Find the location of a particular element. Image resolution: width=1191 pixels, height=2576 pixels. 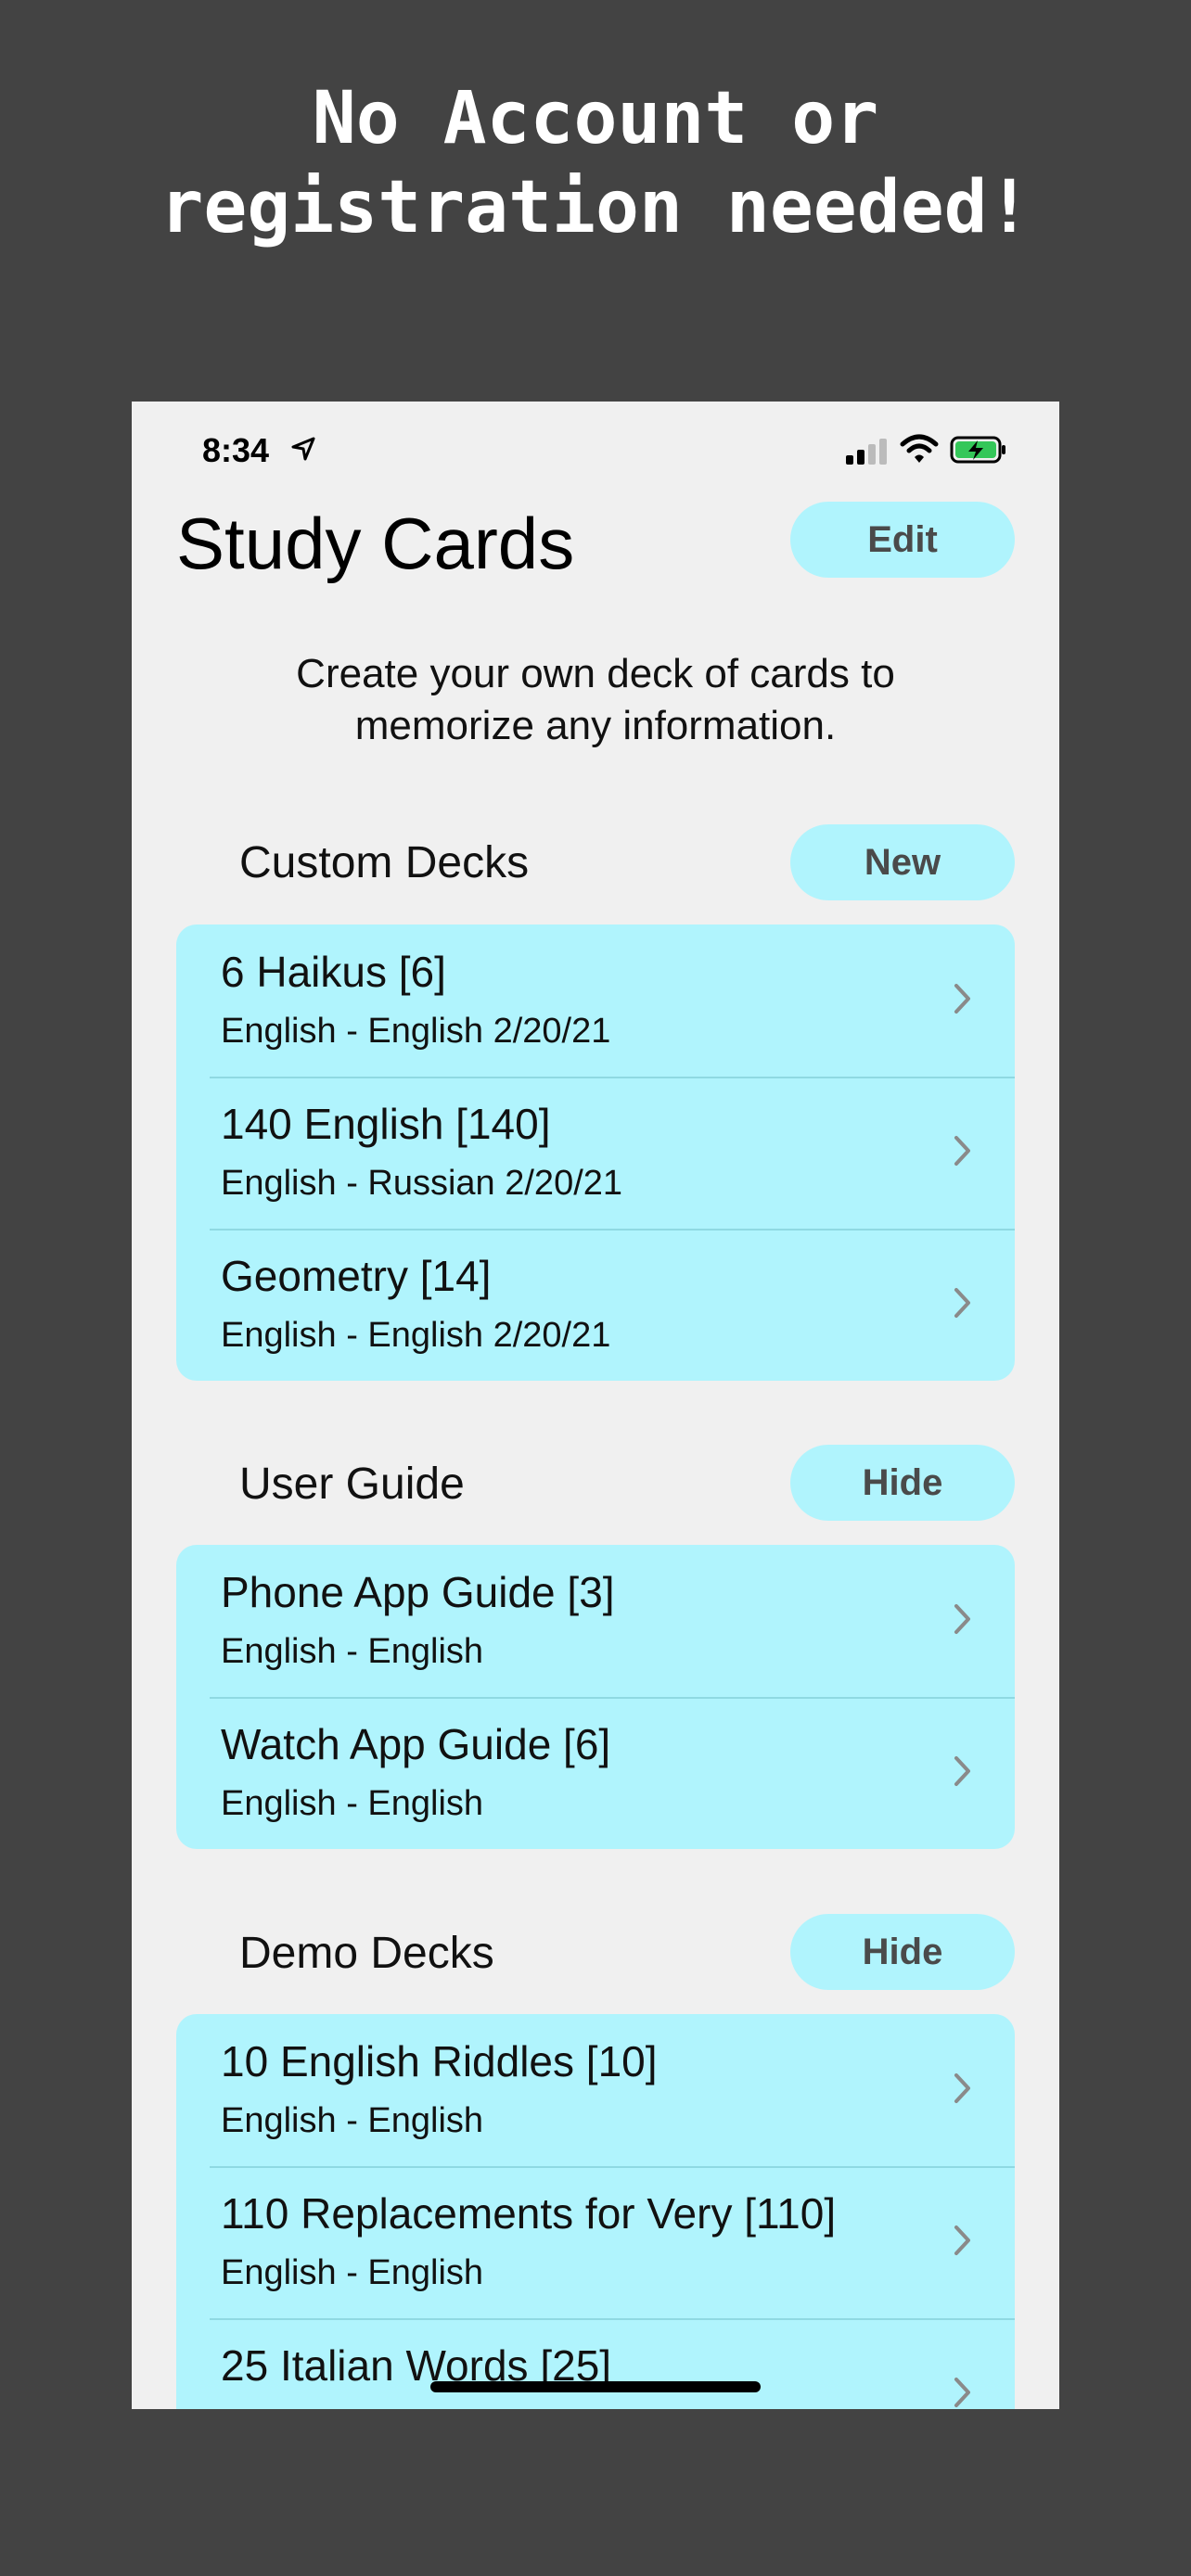

headline: No Account or registration needed! is located at coordinates (595, 163).